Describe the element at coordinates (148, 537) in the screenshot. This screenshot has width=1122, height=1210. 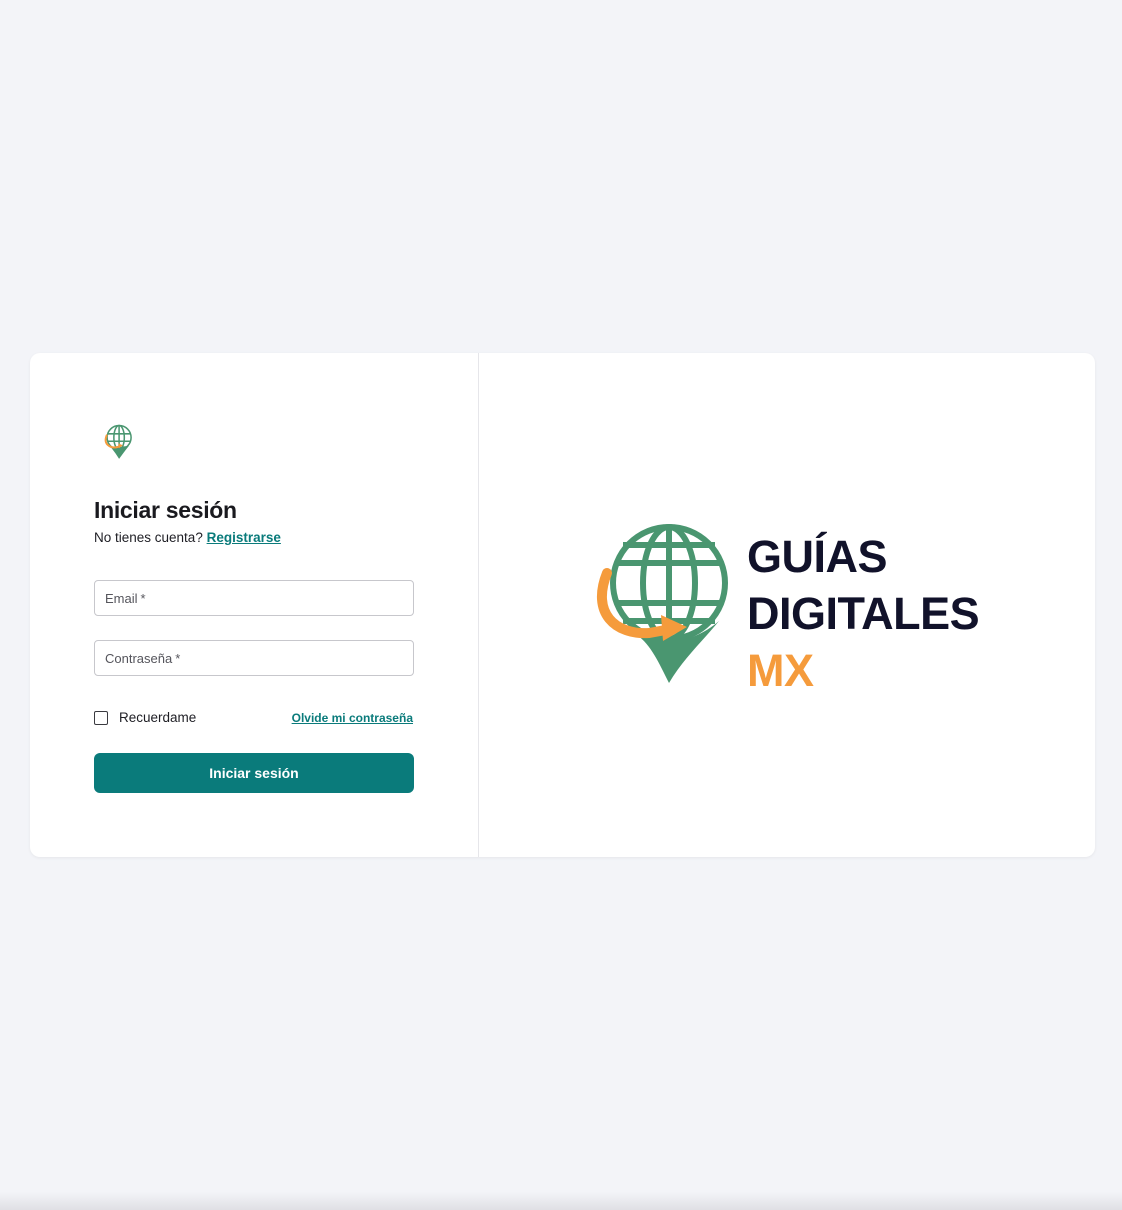
I see `no-account-text: No tienes cuenta?` at that location.